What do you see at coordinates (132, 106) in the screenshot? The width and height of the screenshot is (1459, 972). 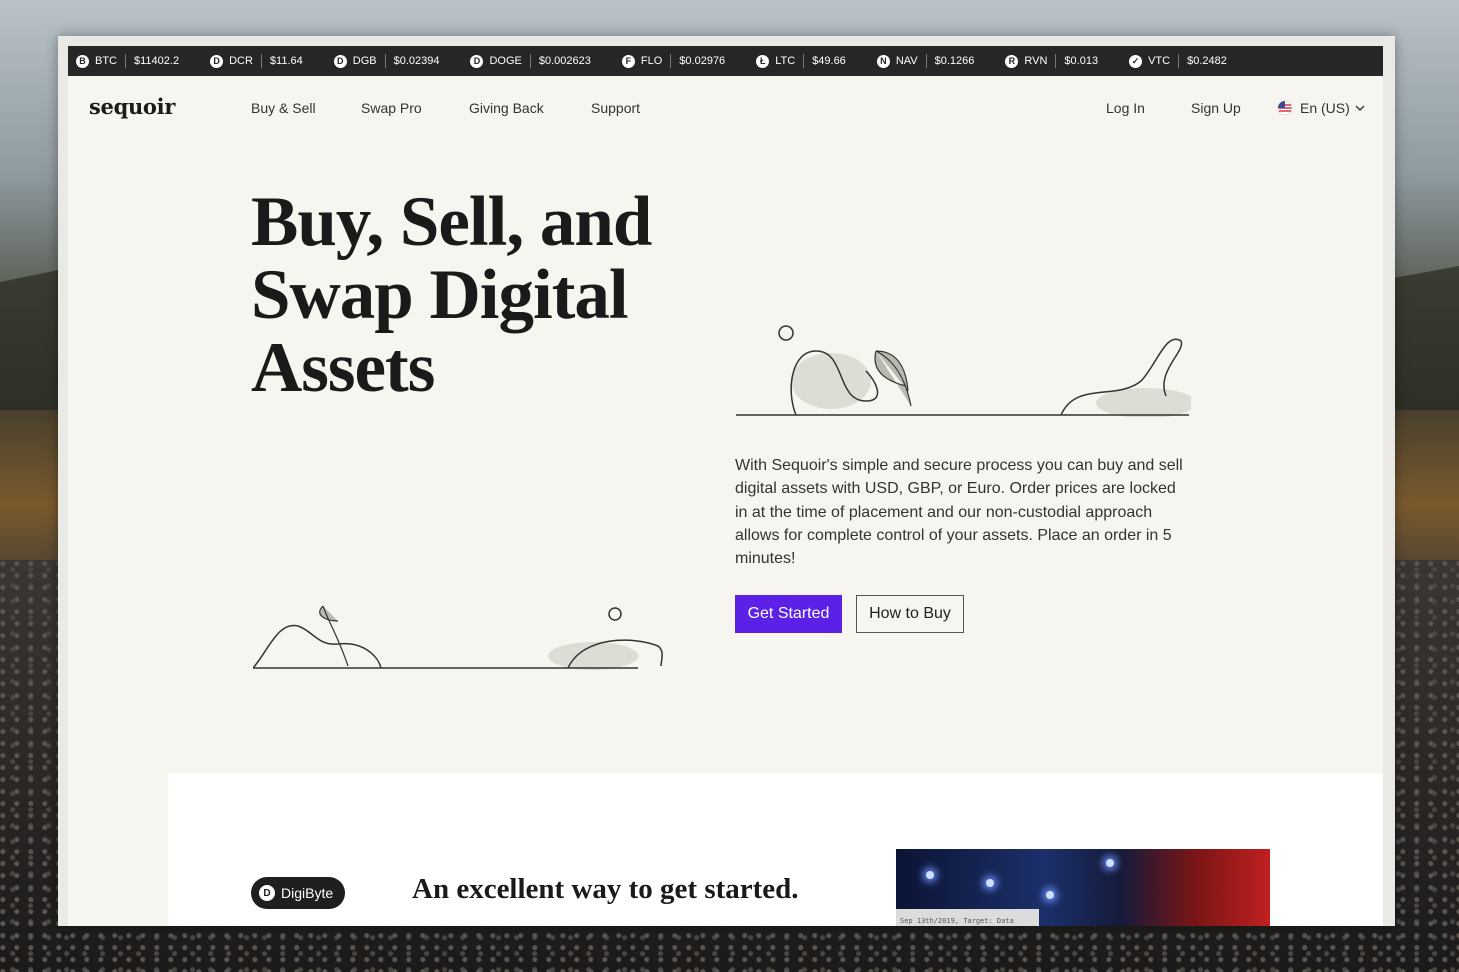 I see `sequoir-logo: sequoir` at bounding box center [132, 106].